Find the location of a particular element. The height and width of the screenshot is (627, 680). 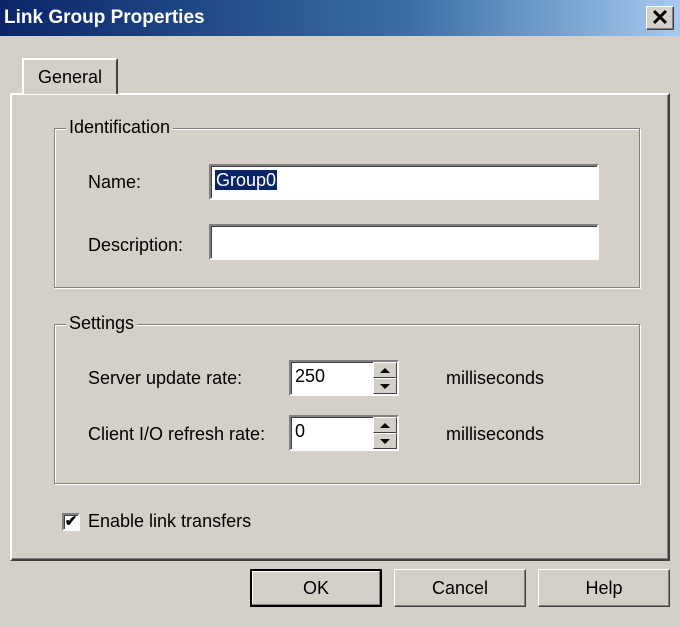

ok-button-label: OK is located at coordinates (315, 587).